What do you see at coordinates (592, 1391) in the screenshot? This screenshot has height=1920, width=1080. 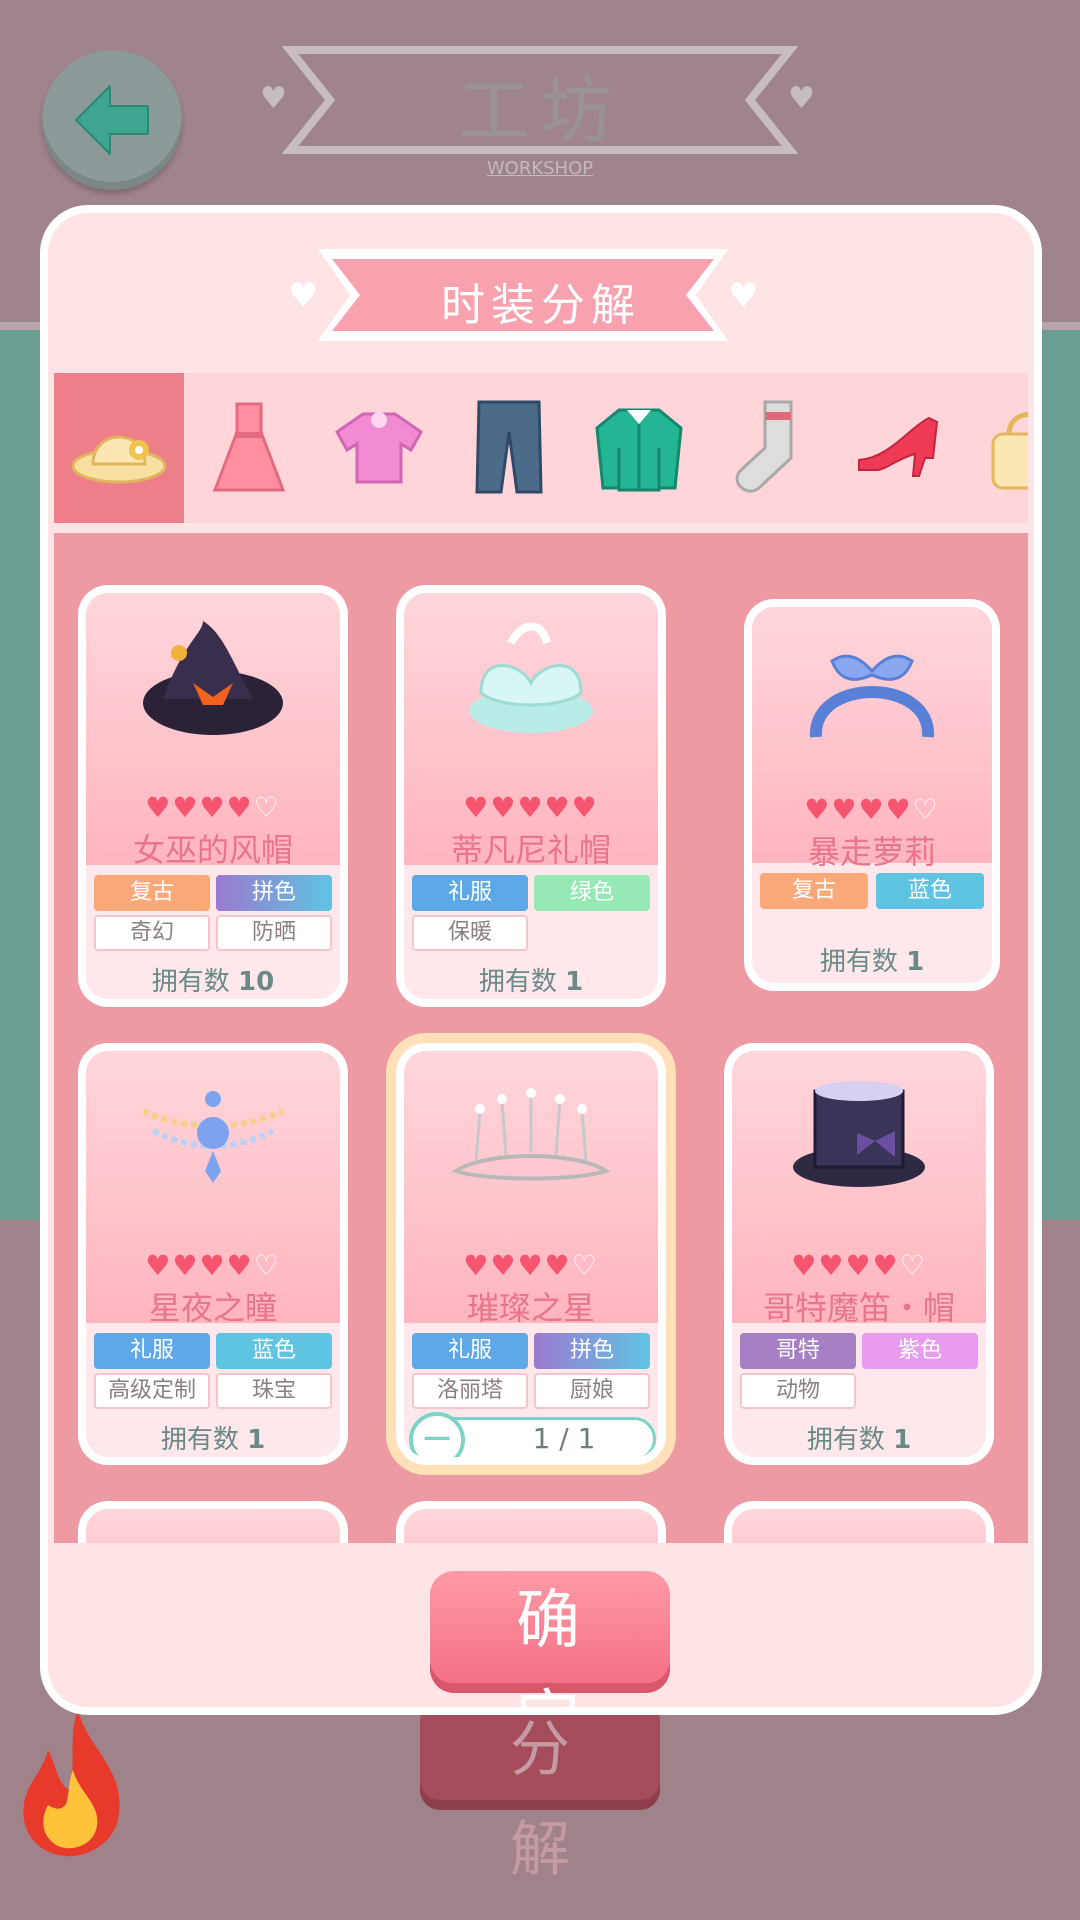 I see `tag: 厨娘` at bounding box center [592, 1391].